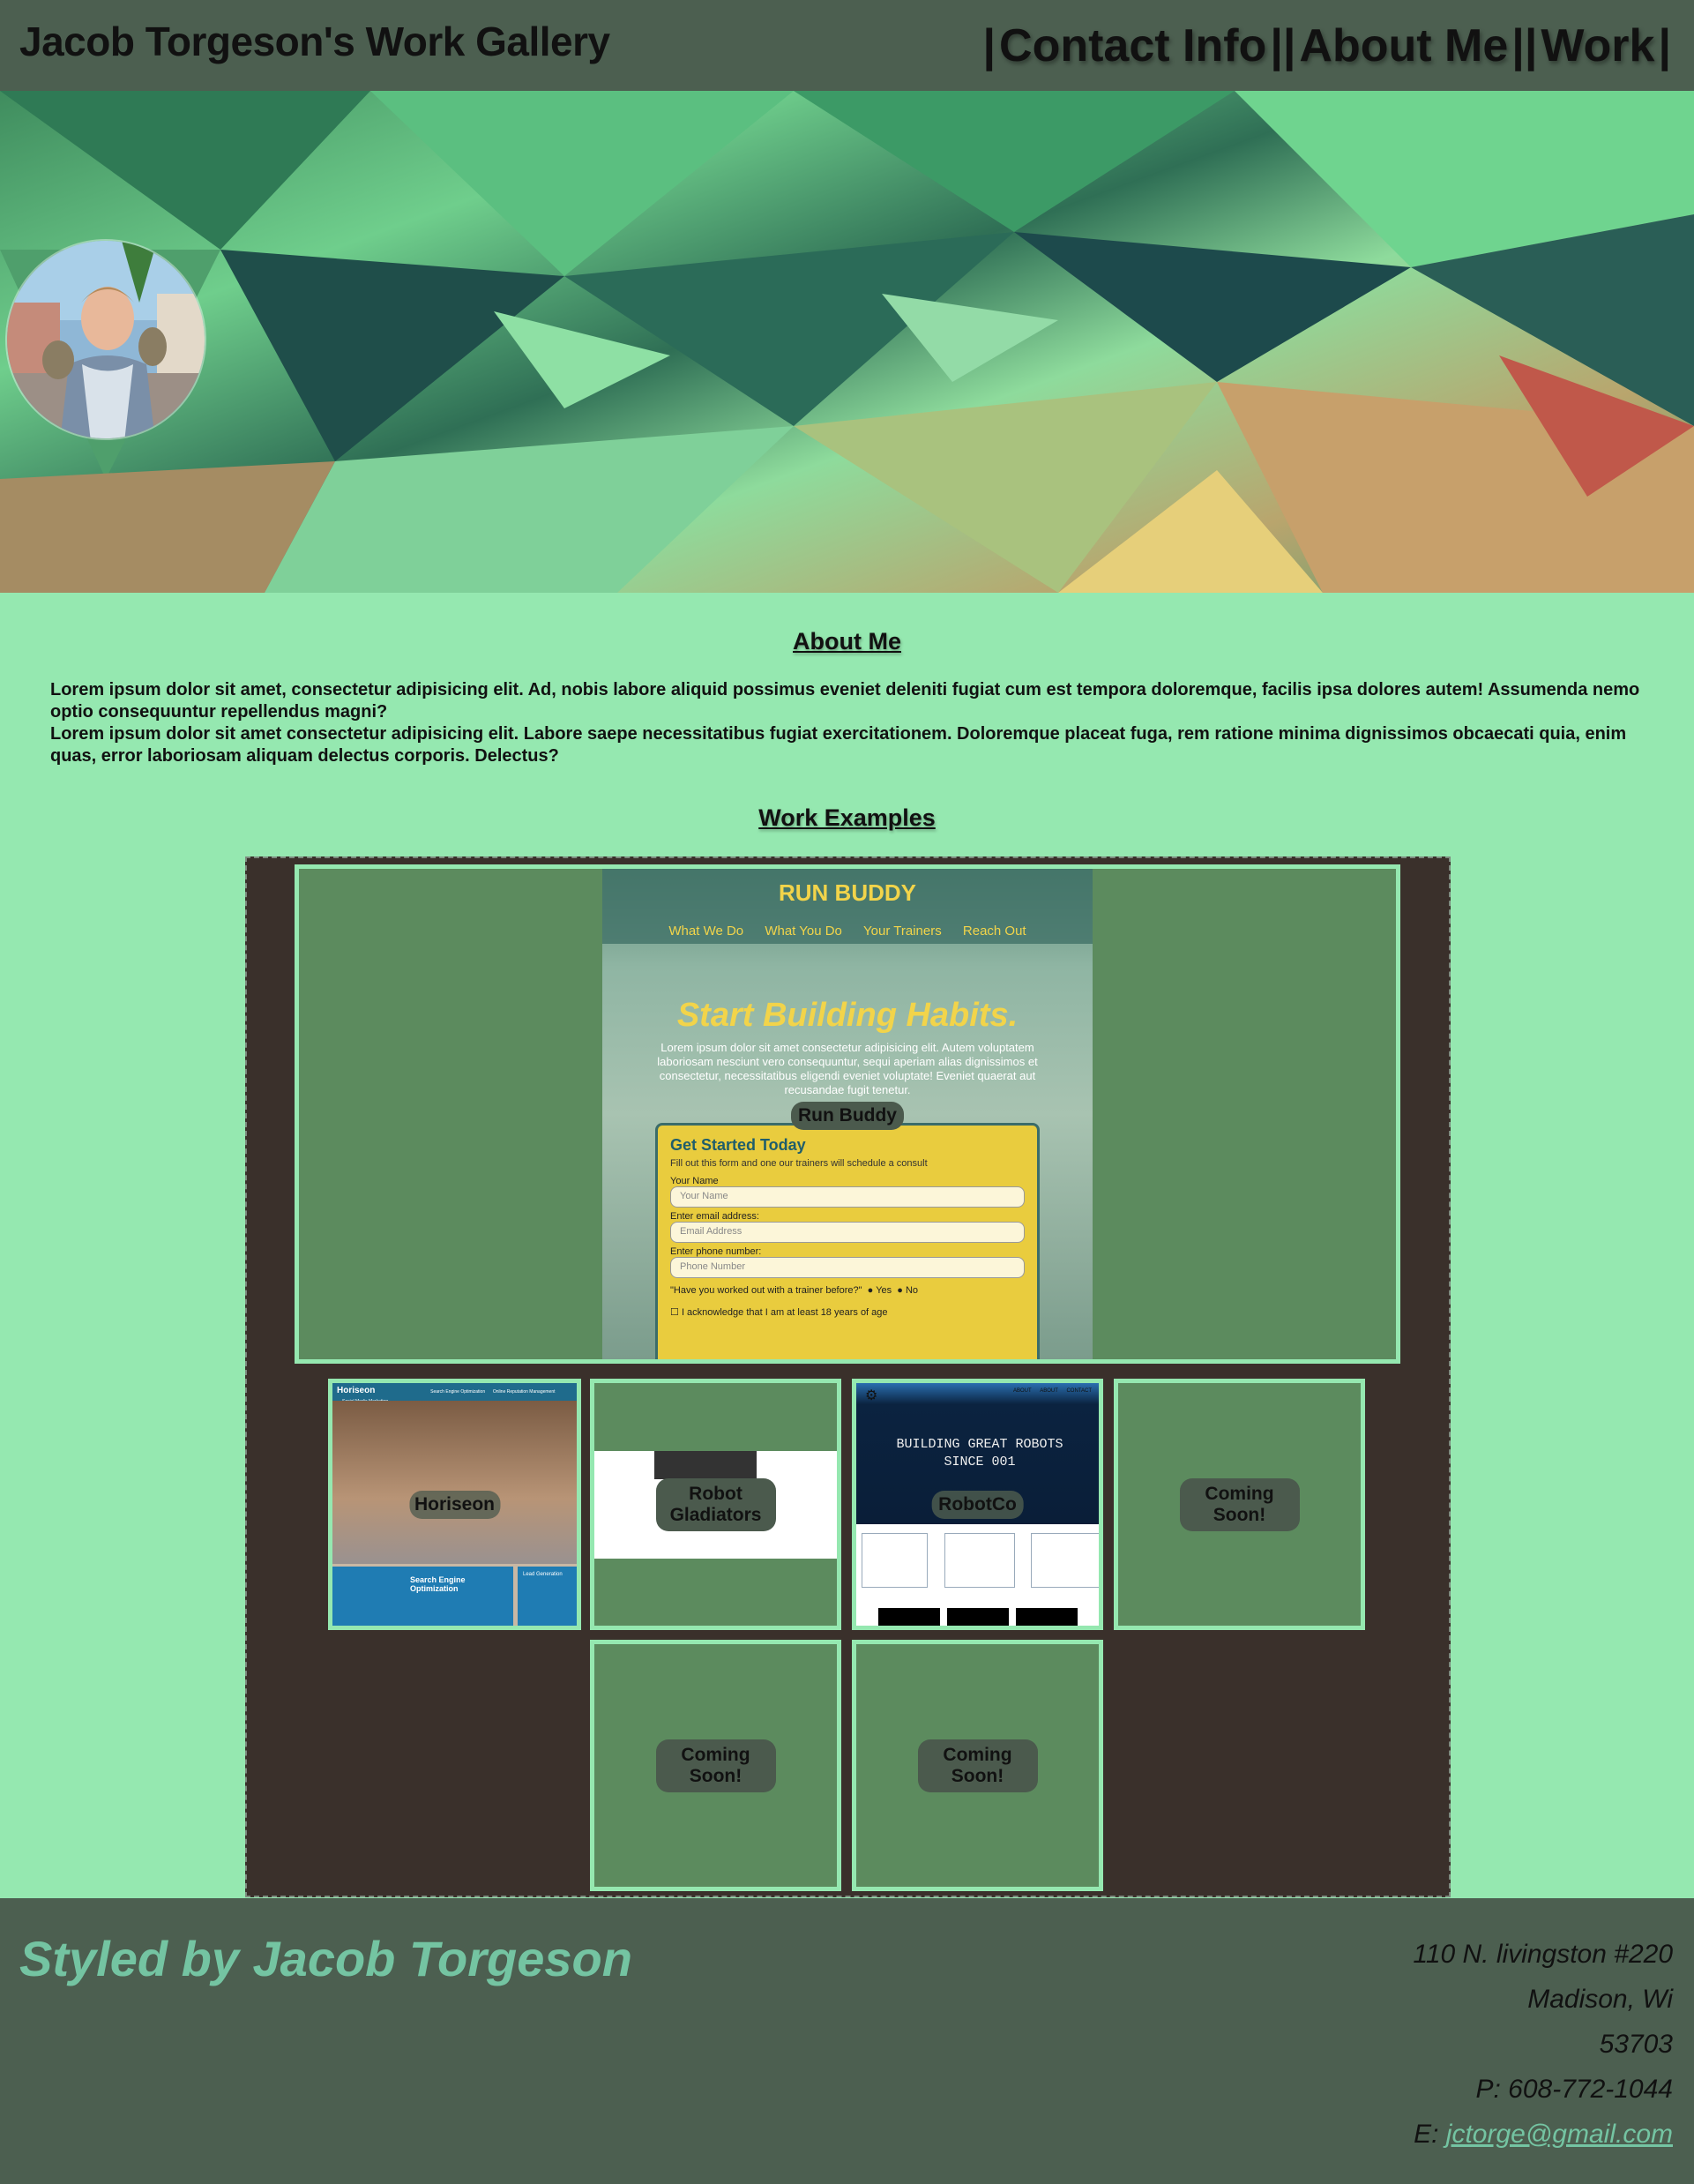 The height and width of the screenshot is (2184, 1694). Describe the element at coordinates (738, 1145) in the screenshot. I see `rb-form-title: Get Started Today` at that location.